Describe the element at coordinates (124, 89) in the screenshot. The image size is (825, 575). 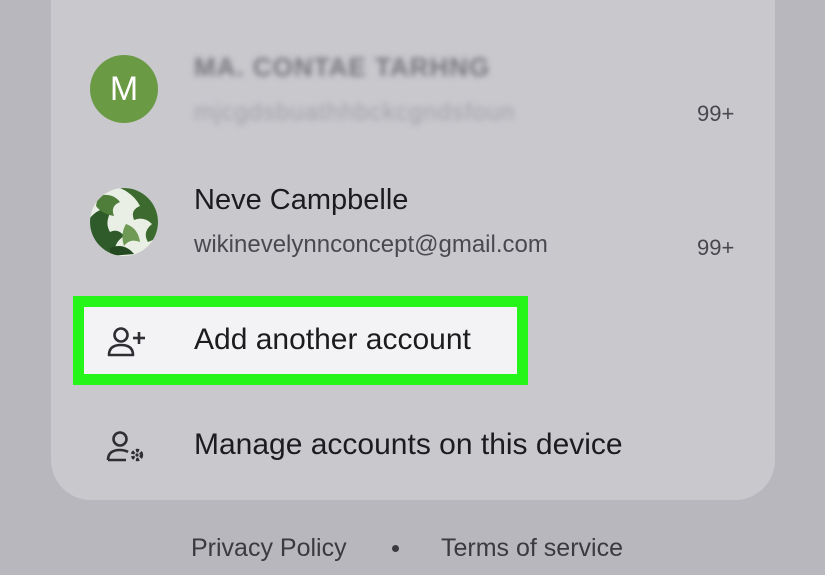
I see `account-avatar: M` at that location.